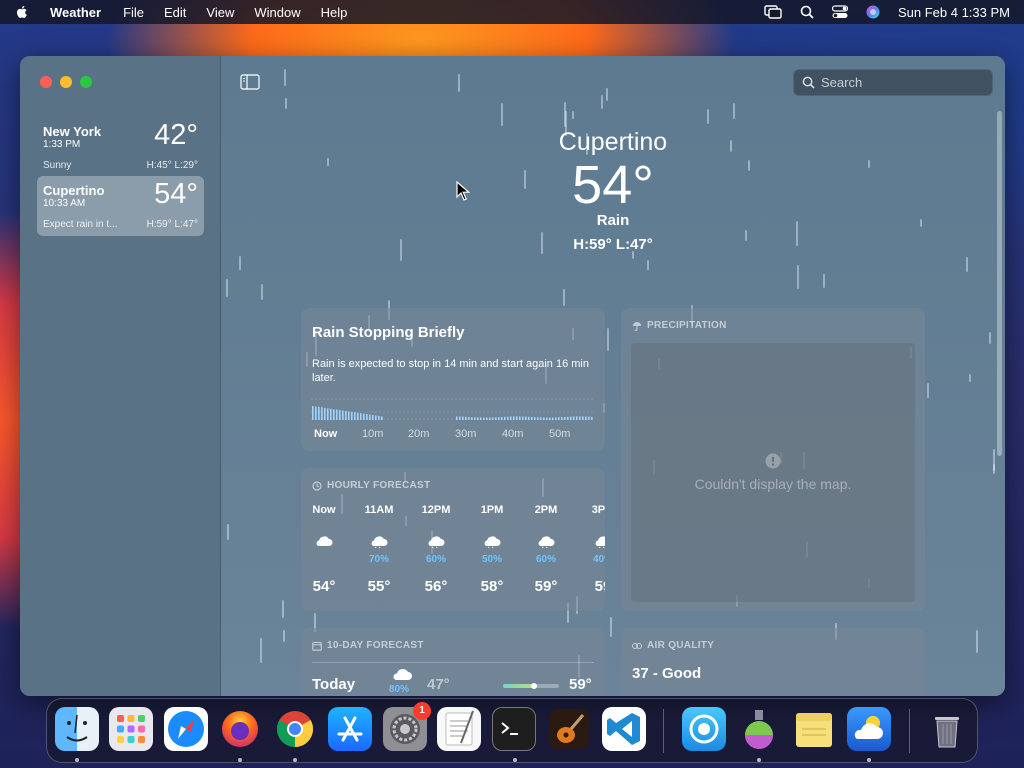  I want to click on zoom-window-button, so click(86, 82).